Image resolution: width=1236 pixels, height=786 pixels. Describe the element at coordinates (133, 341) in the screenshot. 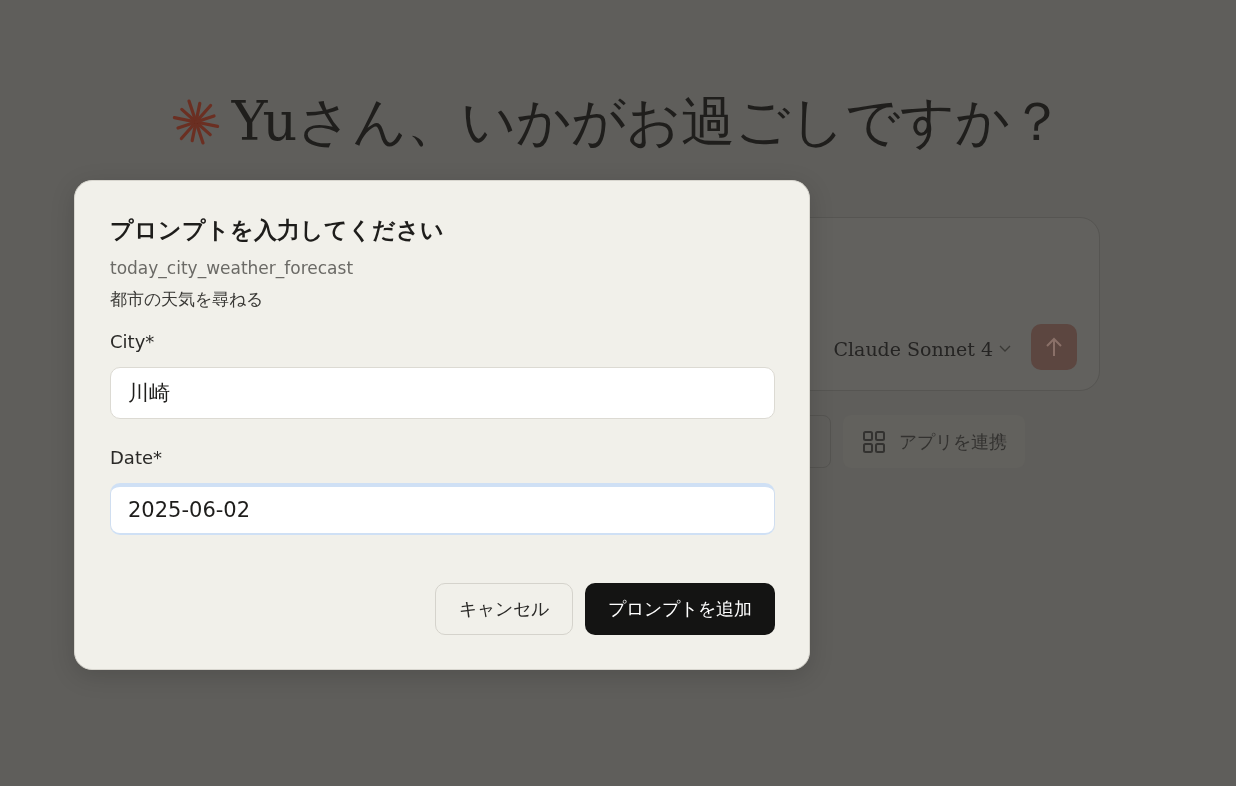

I see `field-label: City*` at that location.